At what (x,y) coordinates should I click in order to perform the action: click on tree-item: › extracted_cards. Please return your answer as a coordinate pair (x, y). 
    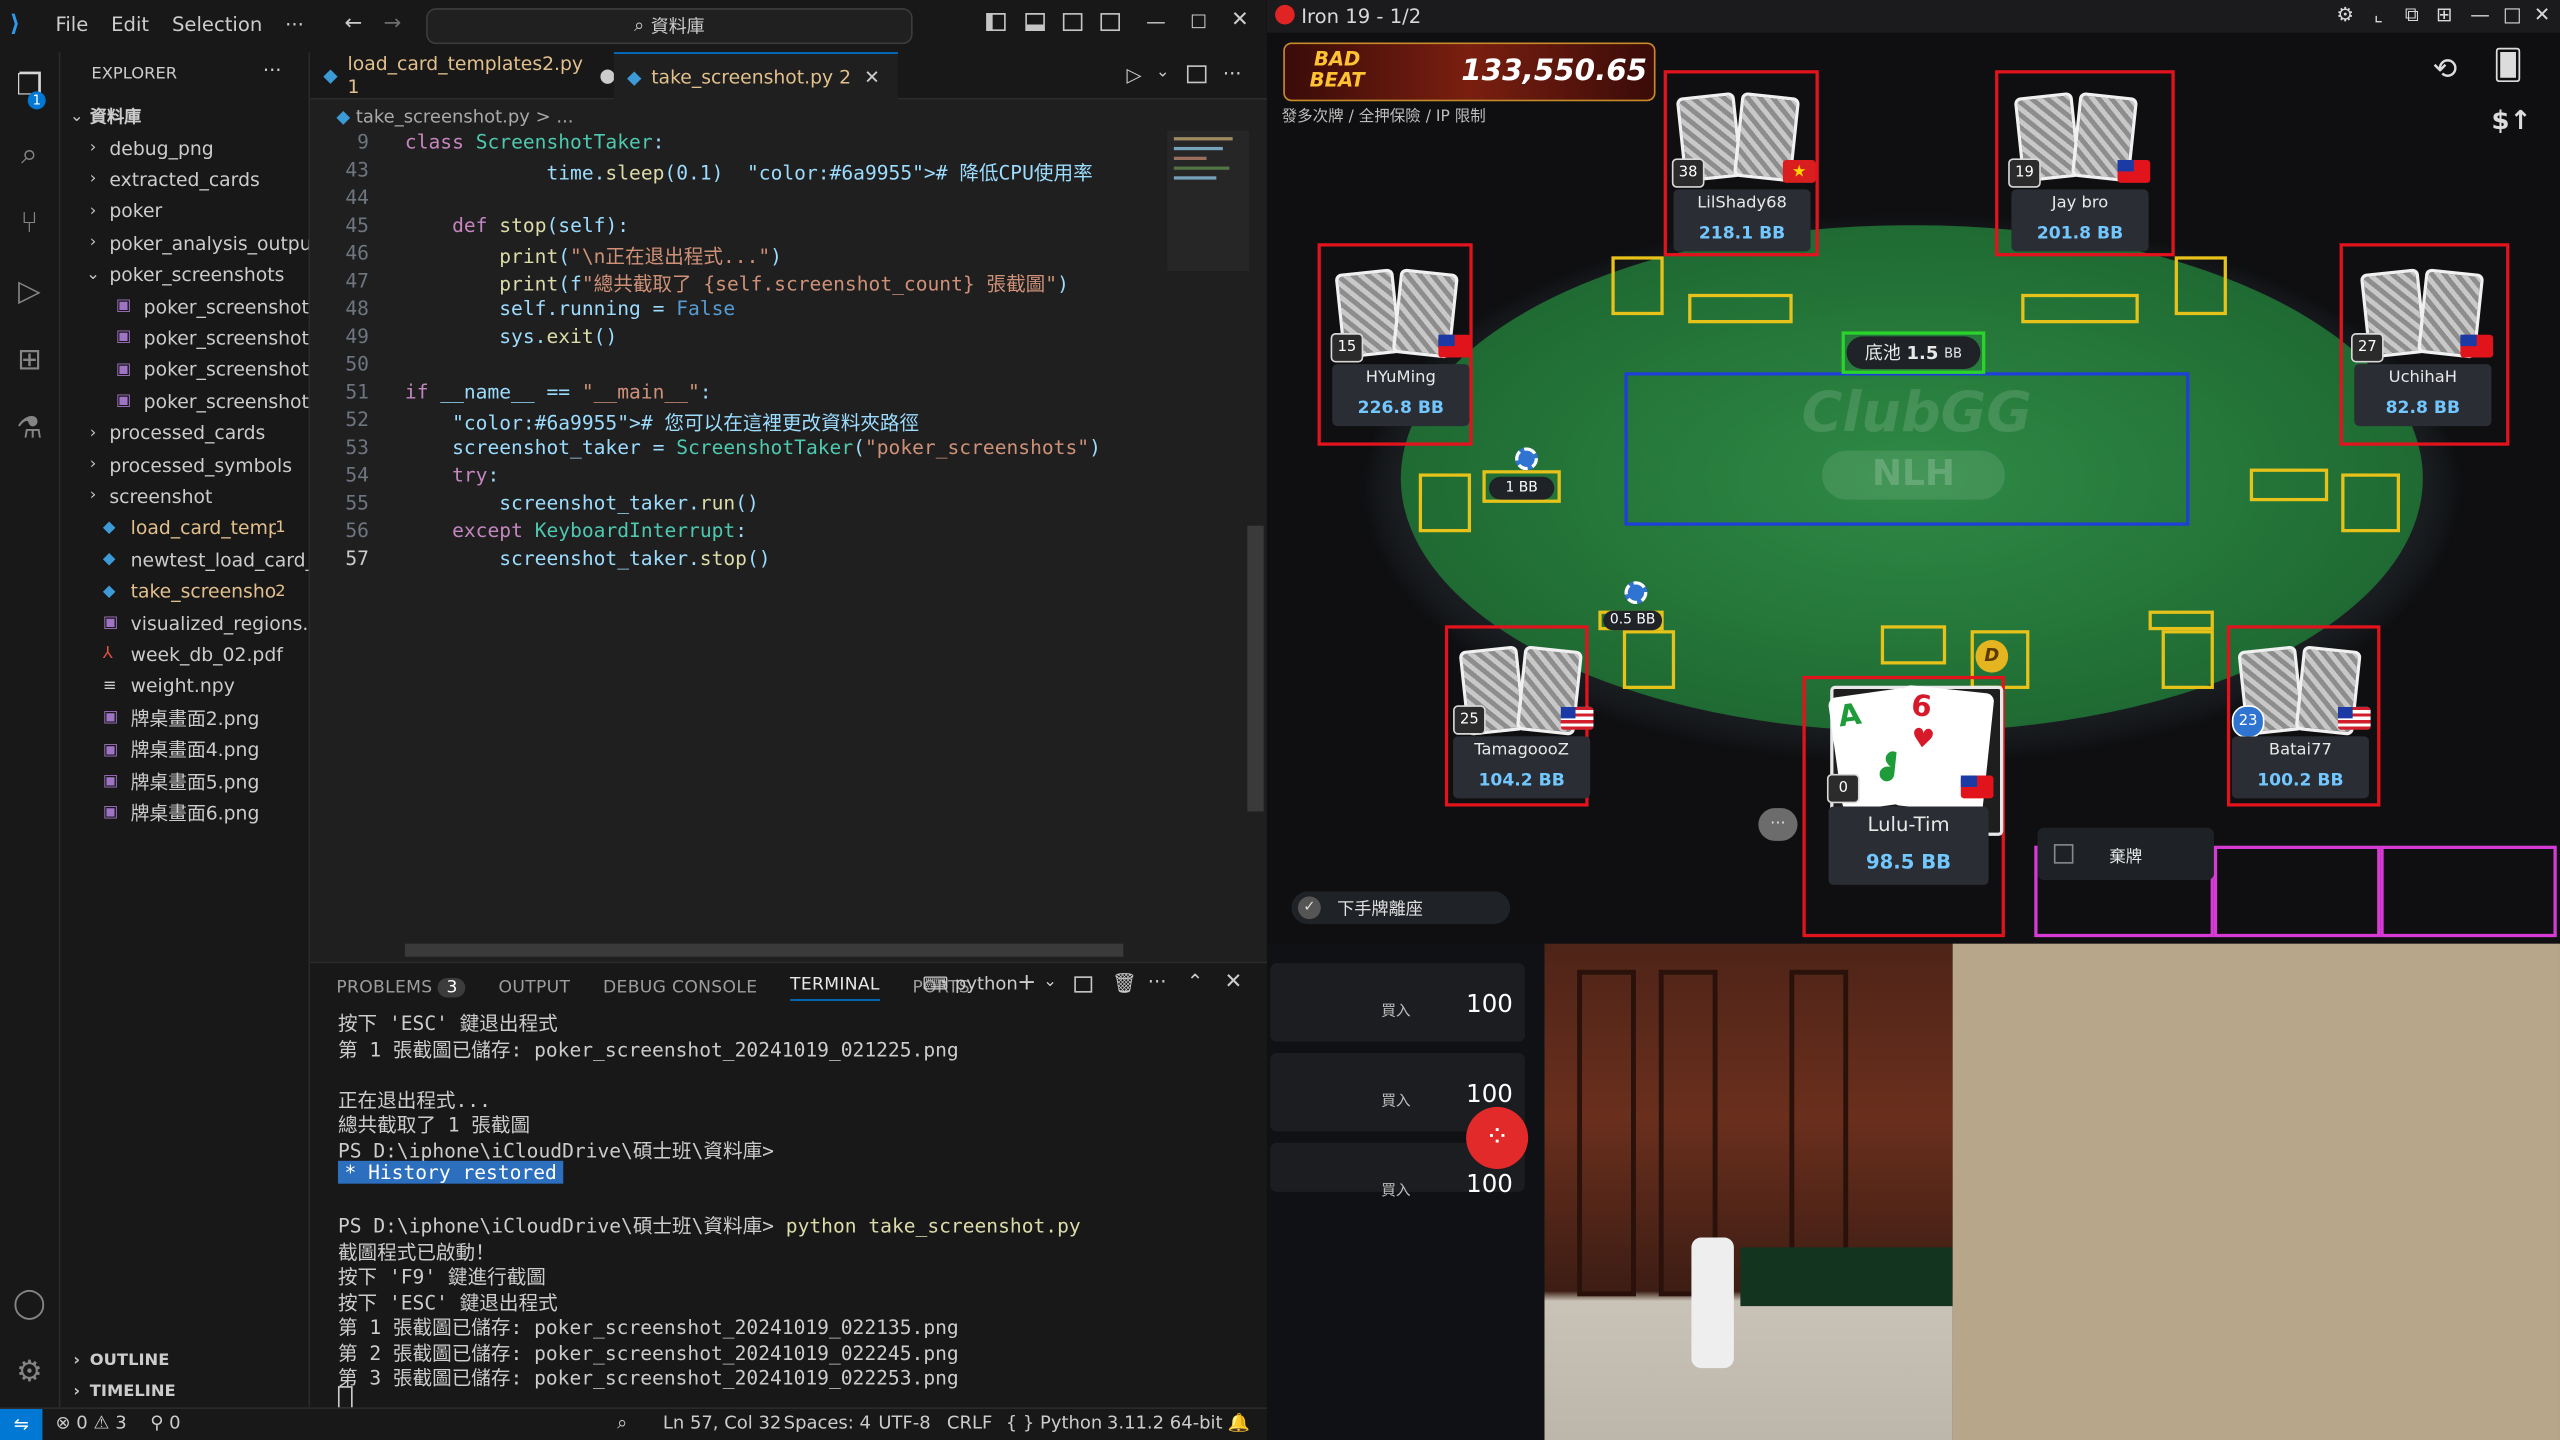
    Looking at the image, I should click on (184, 179).